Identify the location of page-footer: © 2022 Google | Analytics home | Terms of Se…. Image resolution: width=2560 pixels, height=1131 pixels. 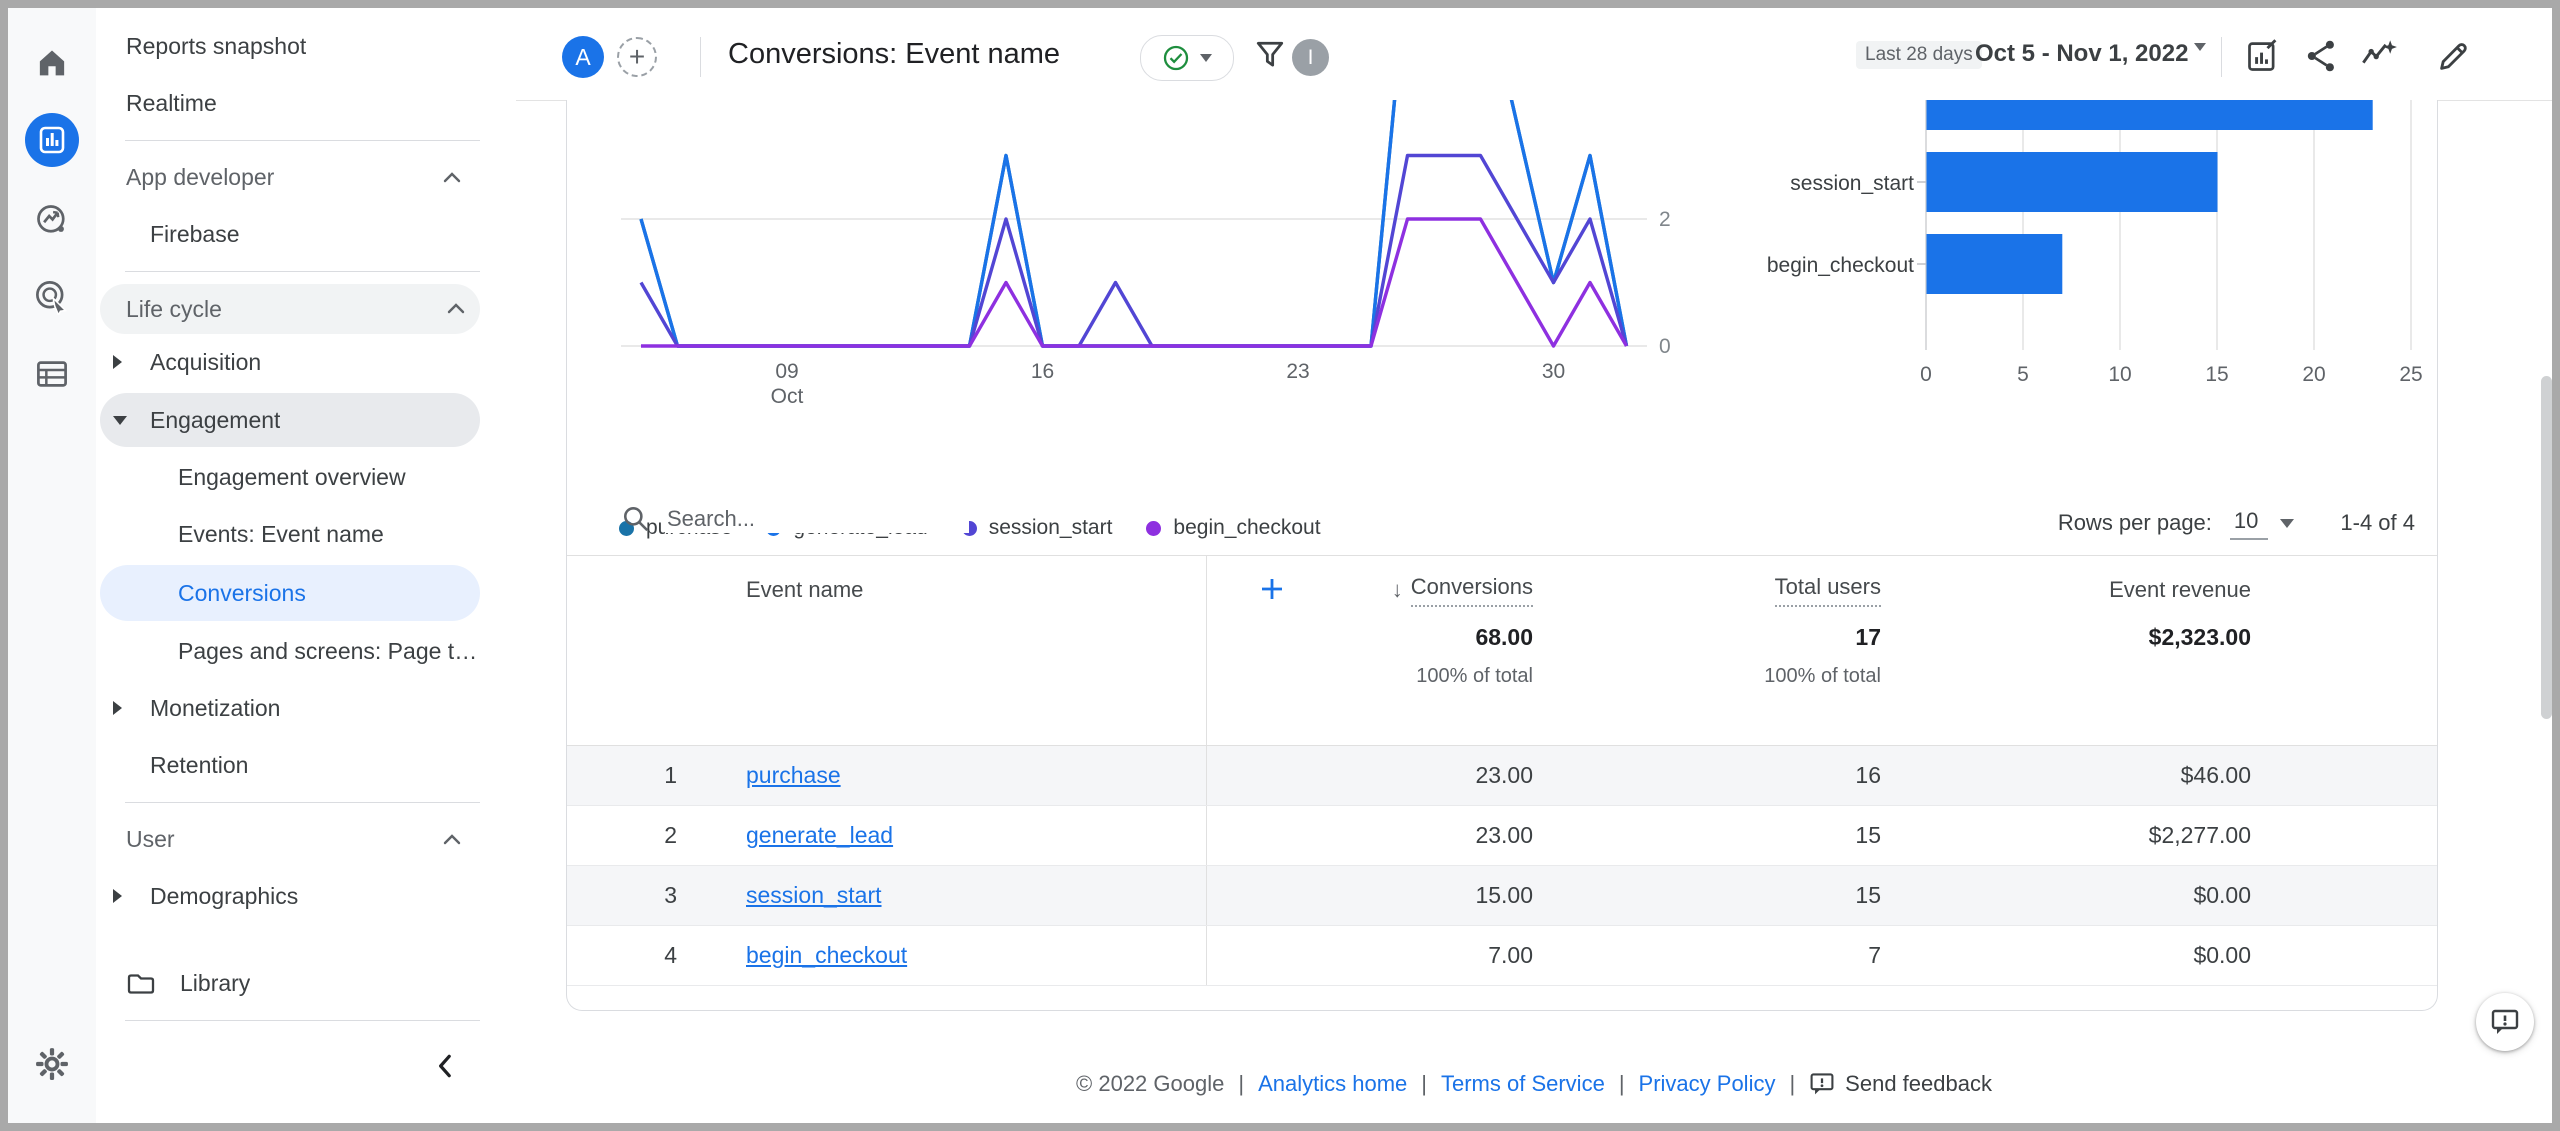
(1534, 1084).